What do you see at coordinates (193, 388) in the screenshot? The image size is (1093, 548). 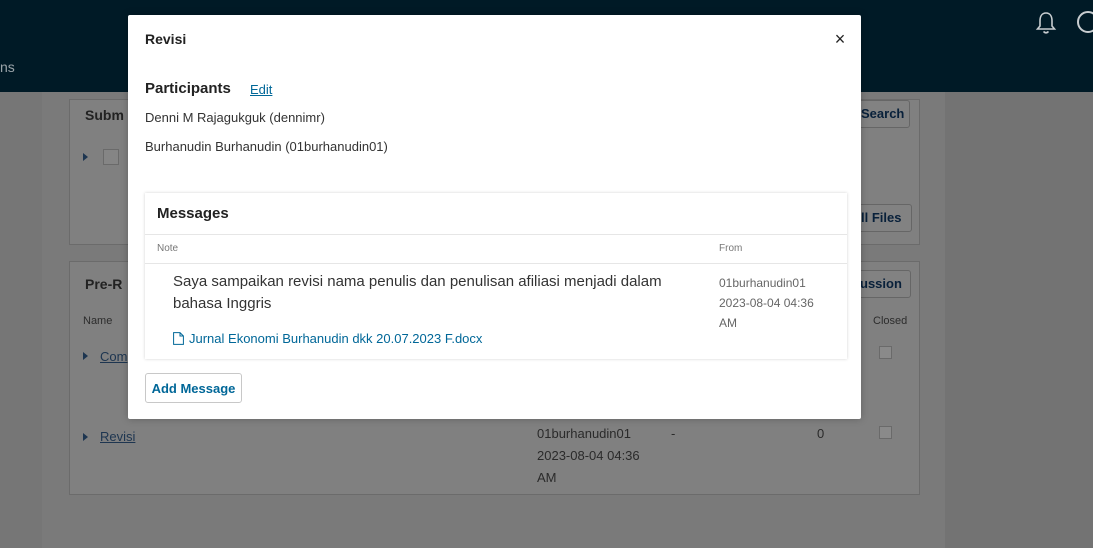 I see `add-message-button: Add Message` at bounding box center [193, 388].